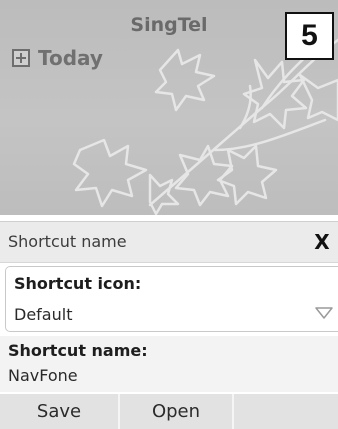  I want to click on close-button: X, so click(322, 242).